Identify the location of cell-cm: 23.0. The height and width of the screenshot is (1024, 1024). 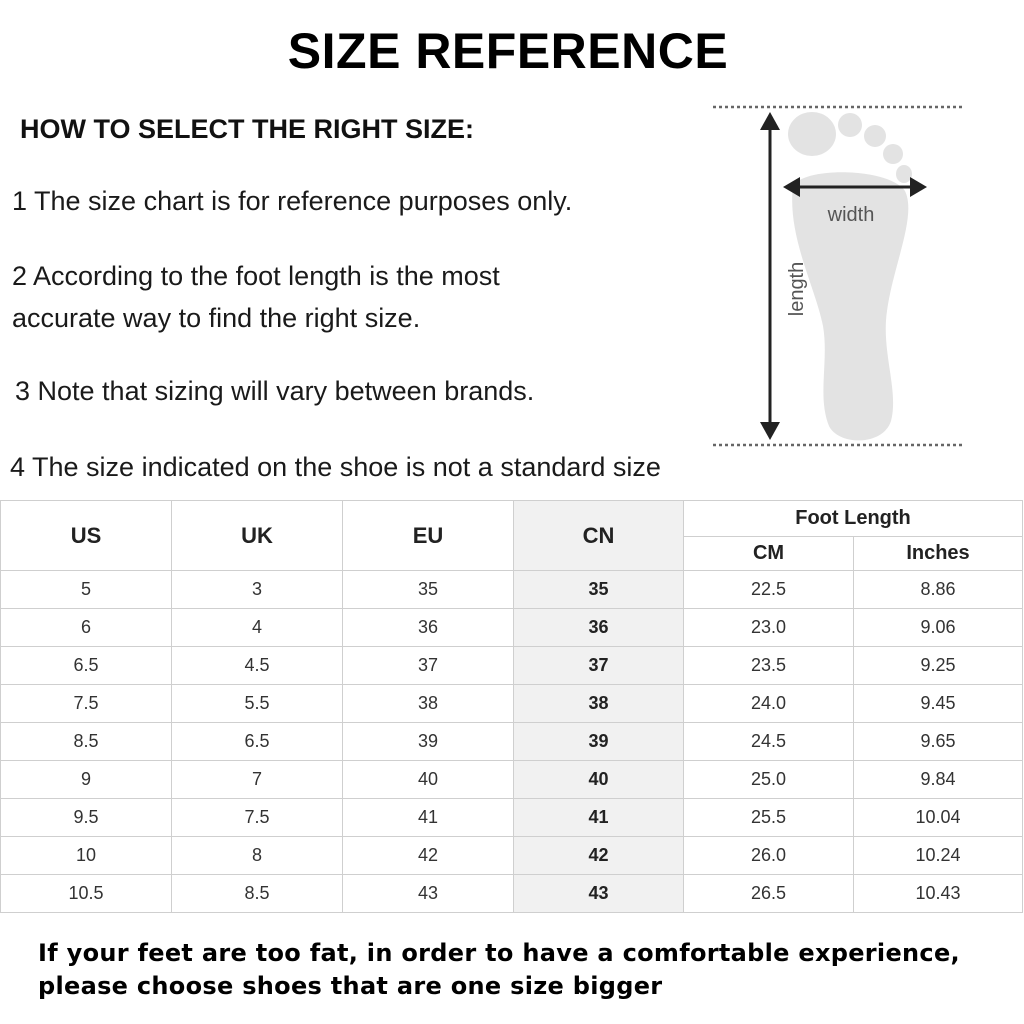
(768, 627).